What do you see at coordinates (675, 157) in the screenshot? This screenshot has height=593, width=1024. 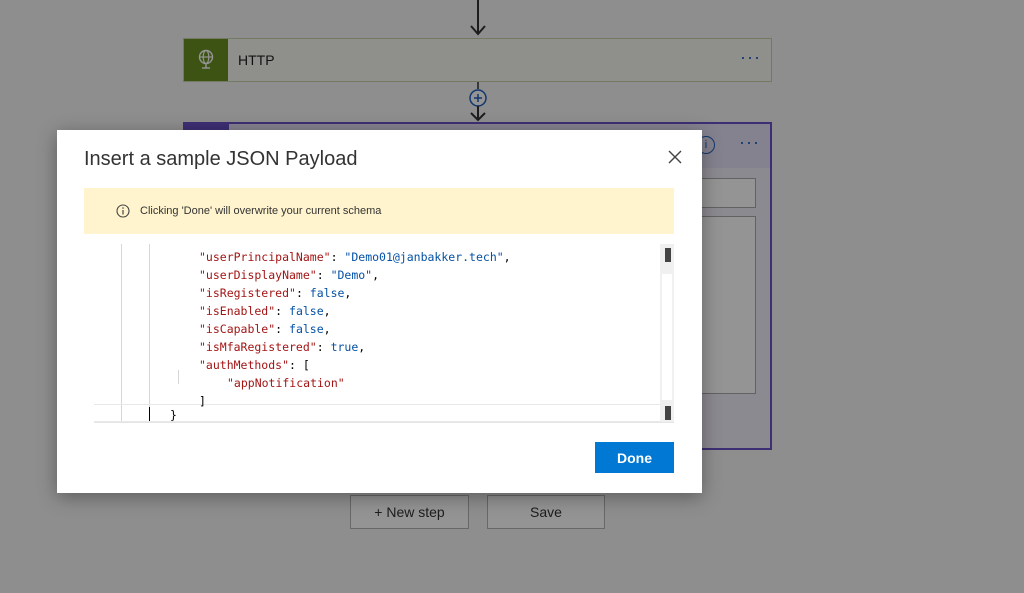 I see `close-icon` at bounding box center [675, 157].